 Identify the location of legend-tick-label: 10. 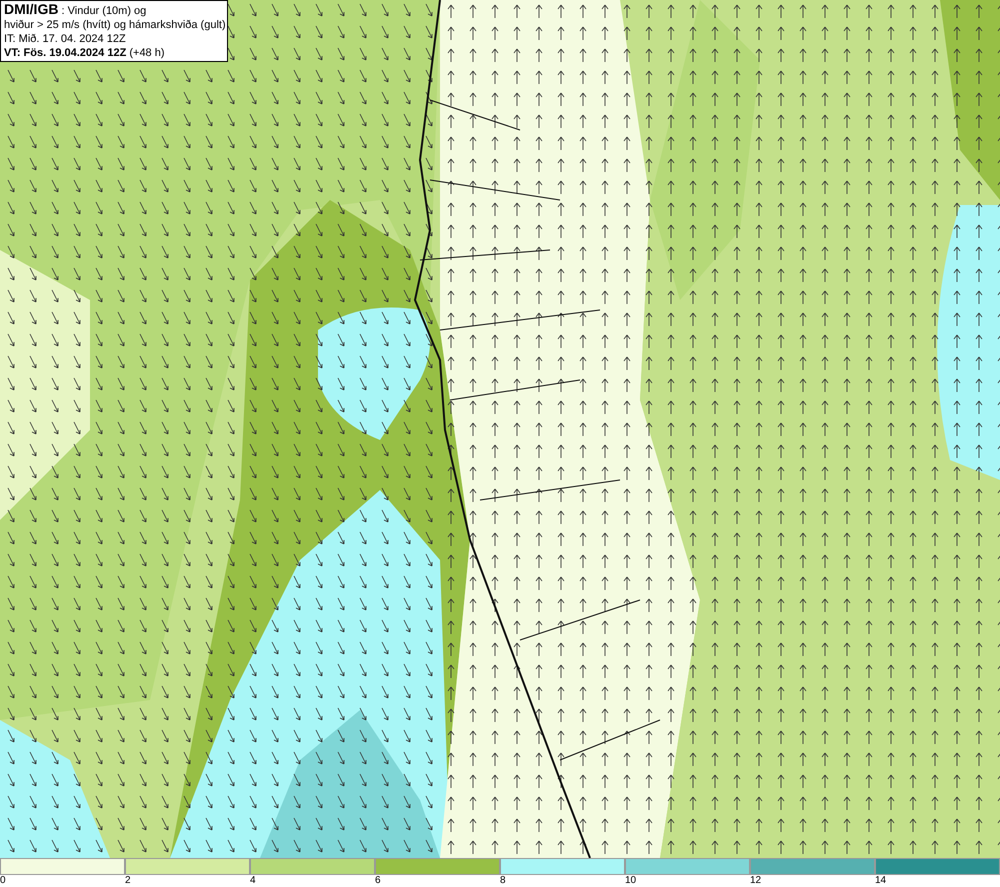
(630, 881).